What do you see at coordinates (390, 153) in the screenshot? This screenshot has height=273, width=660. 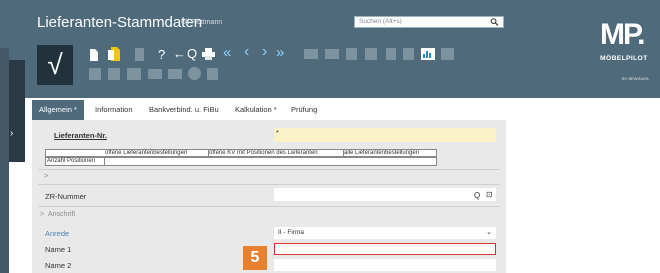 I see `grid-header-all-orders: alle Lieferantenbestellungen` at bounding box center [390, 153].